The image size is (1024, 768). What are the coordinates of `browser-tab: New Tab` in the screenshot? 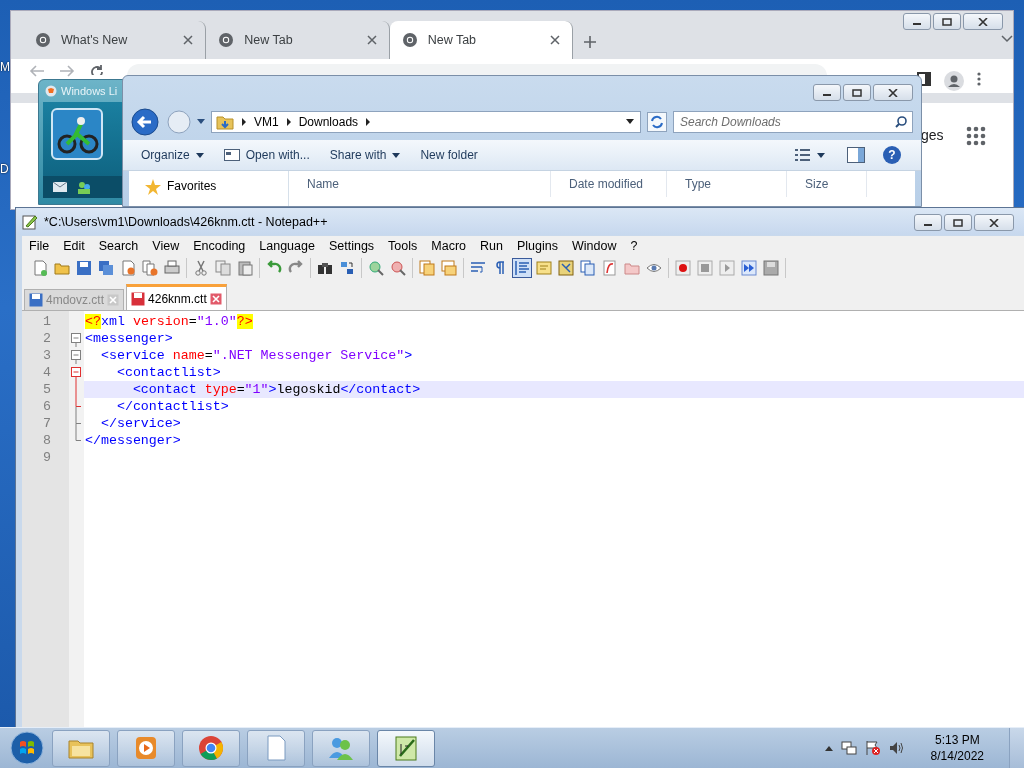 It's located at (481, 40).